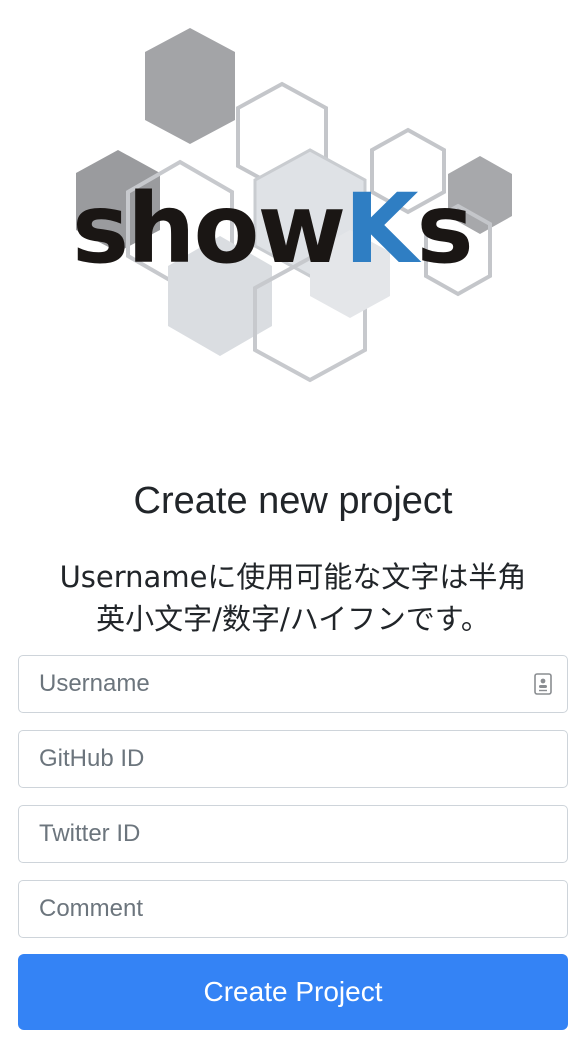 The width and height of the screenshot is (586, 1054). Describe the element at coordinates (293, 577) in the screenshot. I see `username-hint-line-1: Usernameに使用可能な文字は半角` at that location.